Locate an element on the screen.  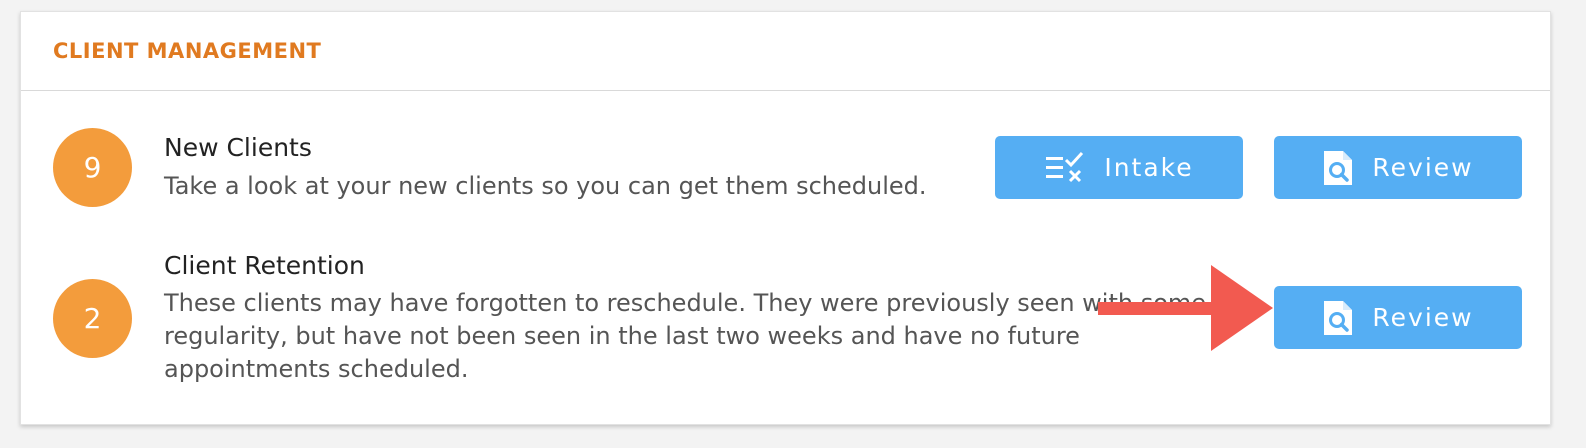
client-retention-count-badge: 2 is located at coordinates (92, 318).